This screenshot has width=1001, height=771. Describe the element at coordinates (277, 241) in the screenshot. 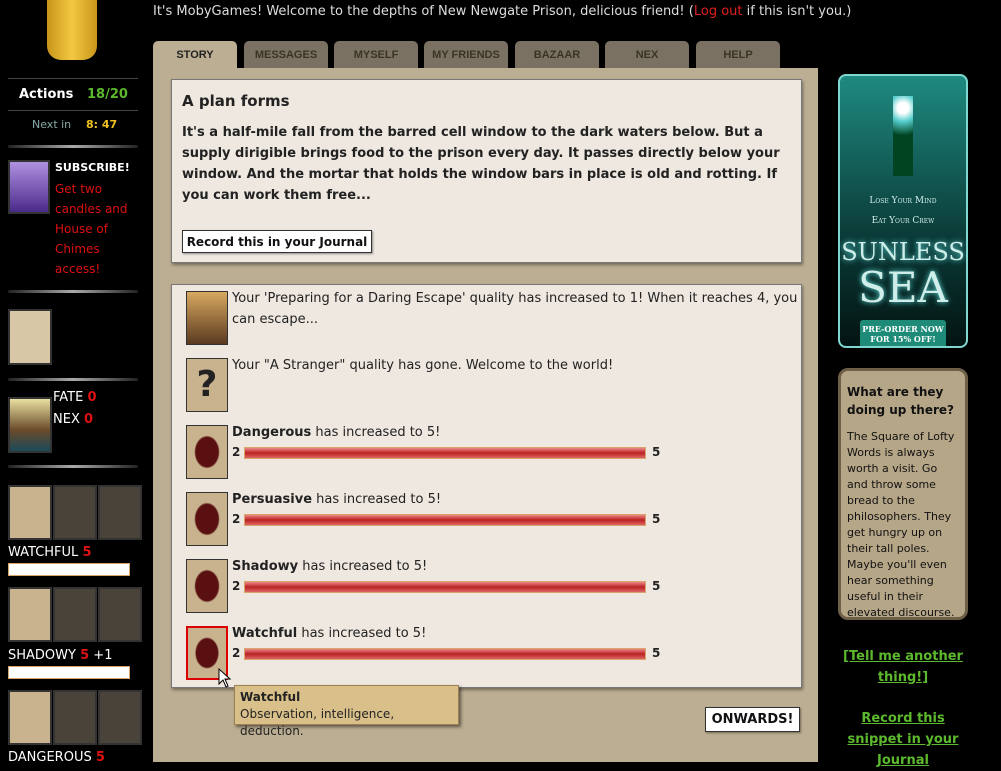

I see `record-journal-button: Record this in your Journal` at that location.